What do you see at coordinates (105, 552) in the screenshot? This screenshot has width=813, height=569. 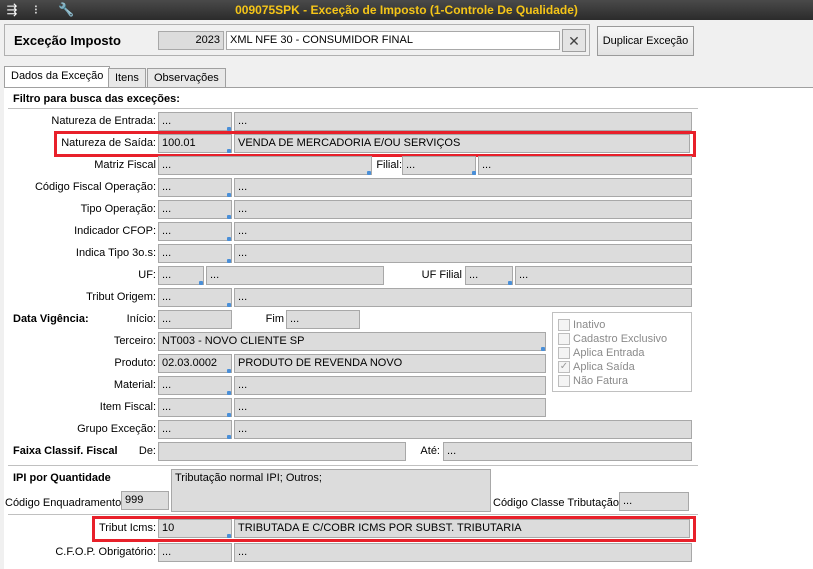 I see `cfop-obrigatorio-label: C.F.O.P. Obrigatório:` at bounding box center [105, 552].